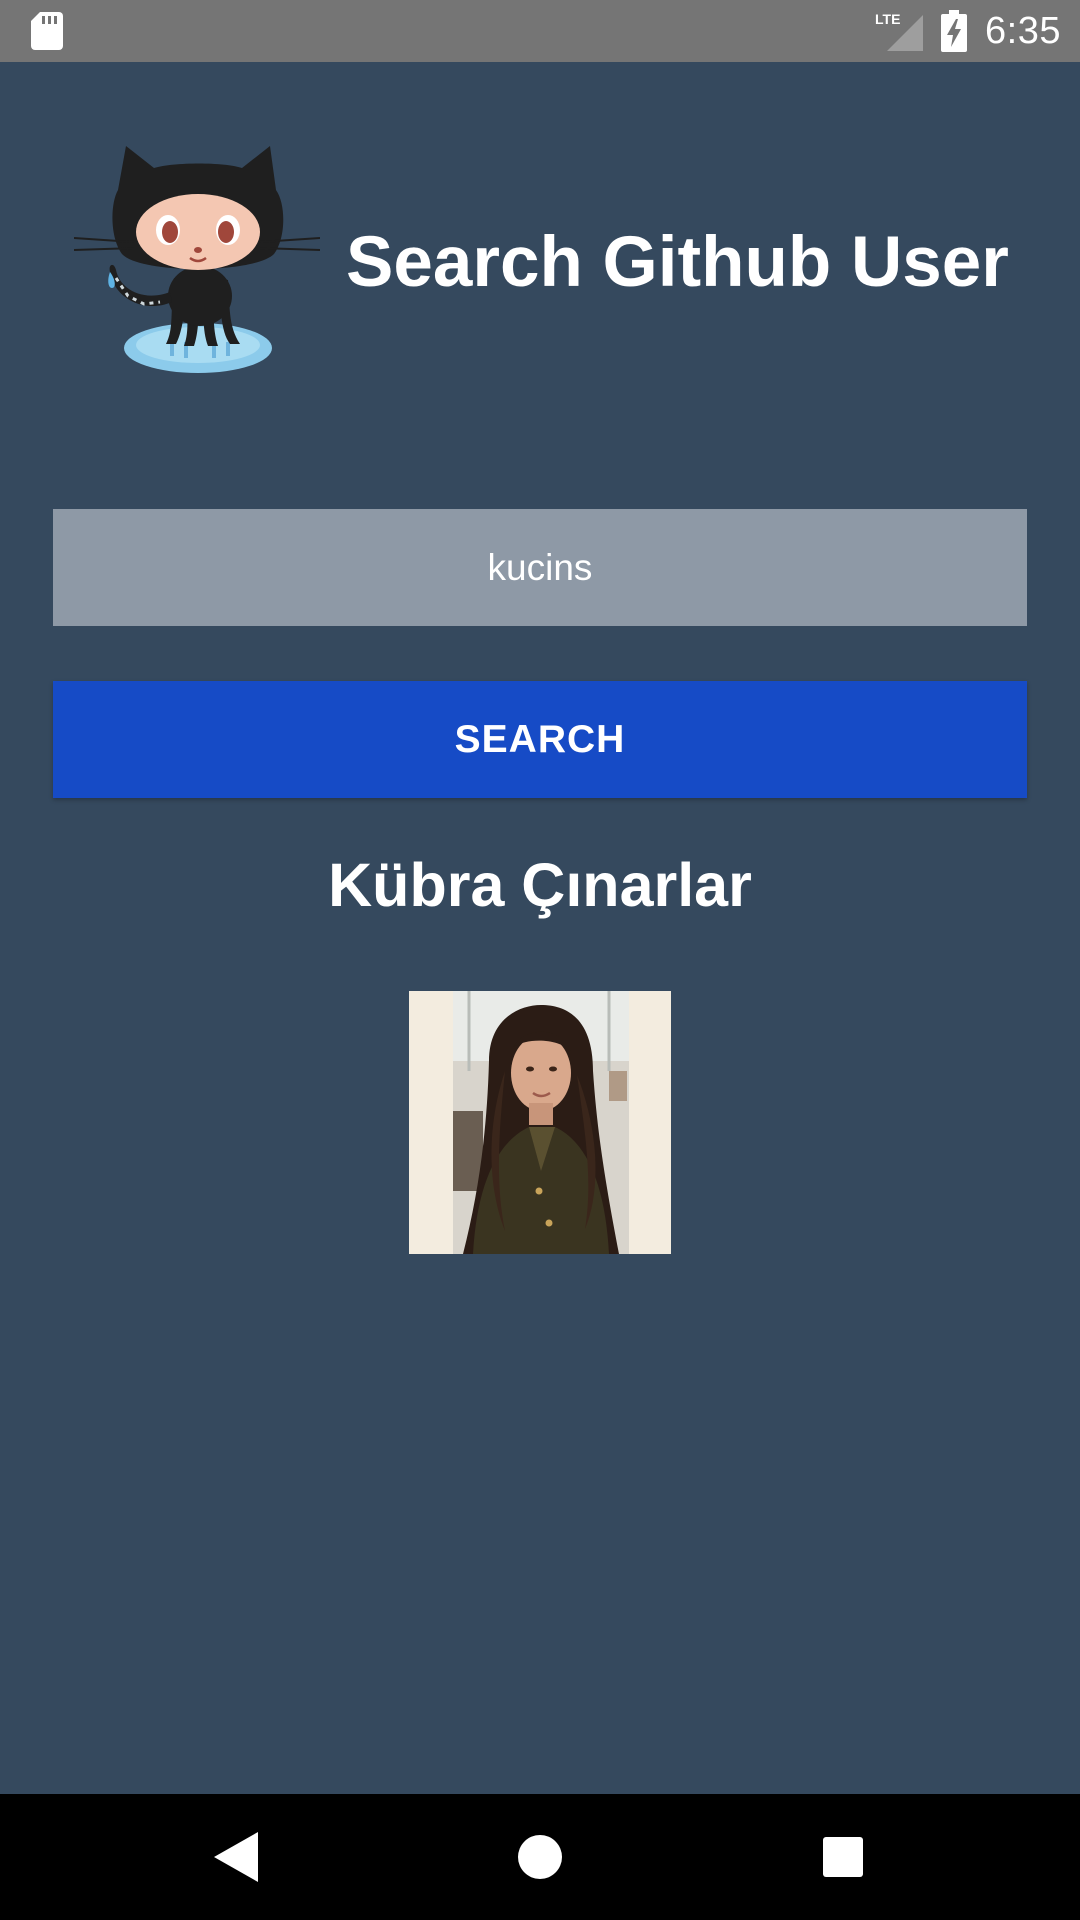 This screenshot has height=1920, width=1080. What do you see at coordinates (47, 31) in the screenshot?
I see `sd-card-icon` at bounding box center [47, 31].